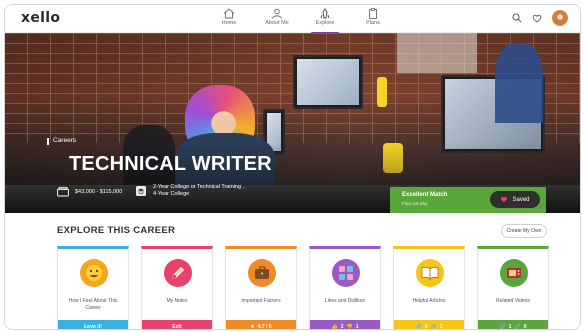  I want to click on header-actions, so click(540, 18).